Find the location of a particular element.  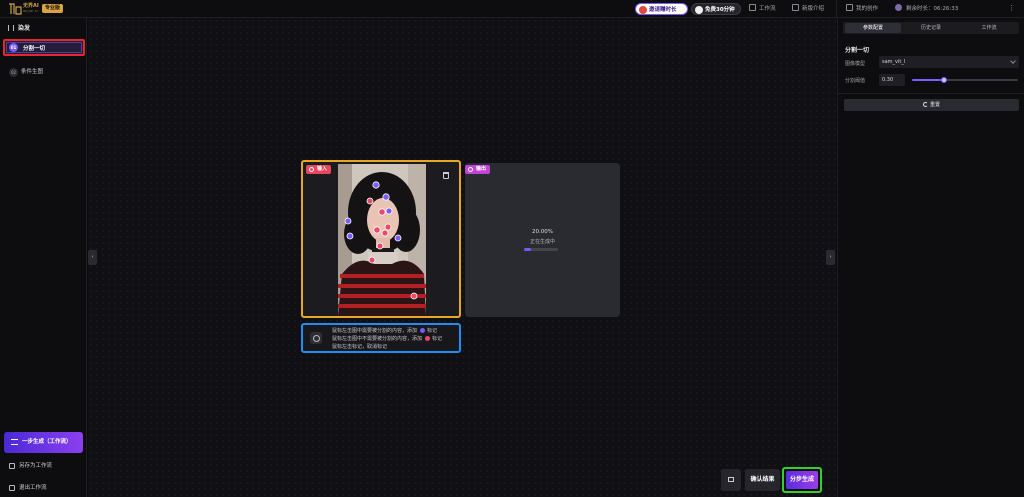

exit-icon is located at coordinates (12, 488).